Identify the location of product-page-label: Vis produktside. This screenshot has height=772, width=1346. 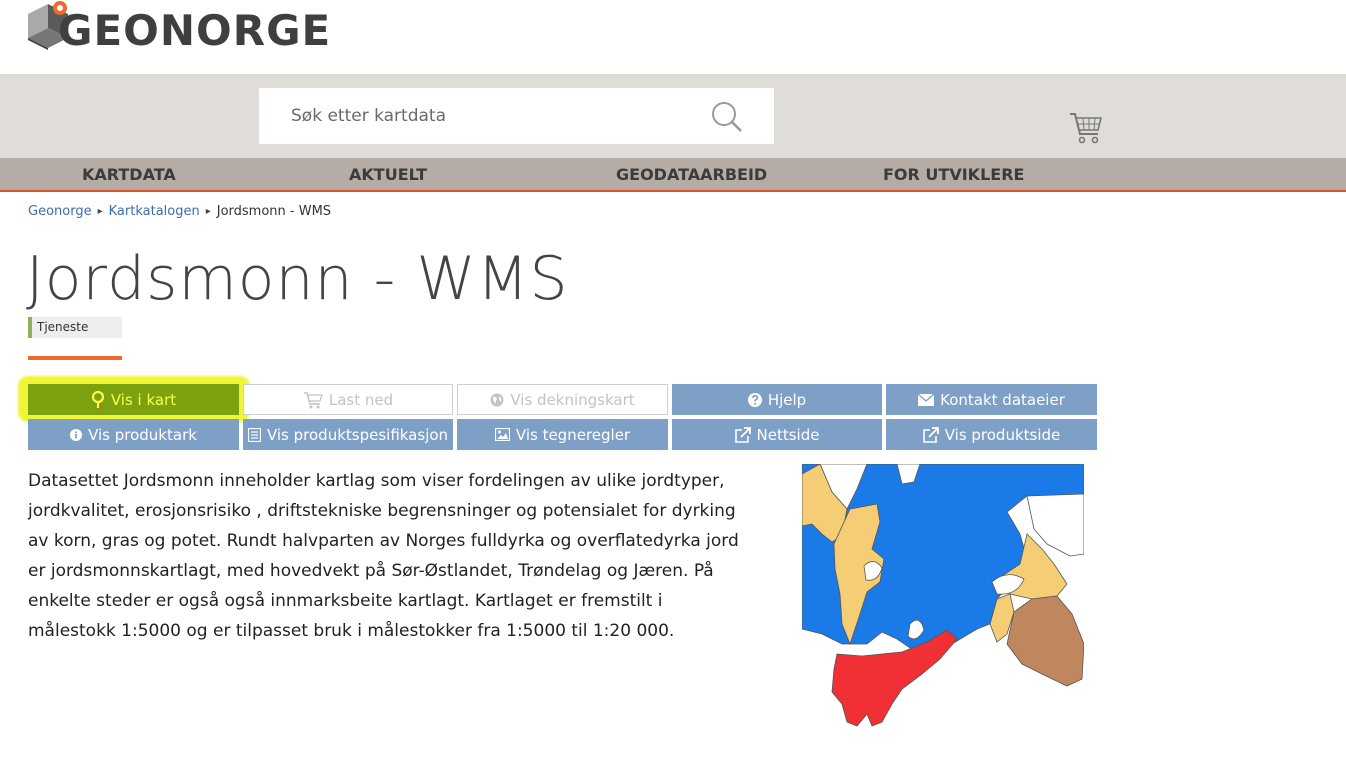
(1002, 434).